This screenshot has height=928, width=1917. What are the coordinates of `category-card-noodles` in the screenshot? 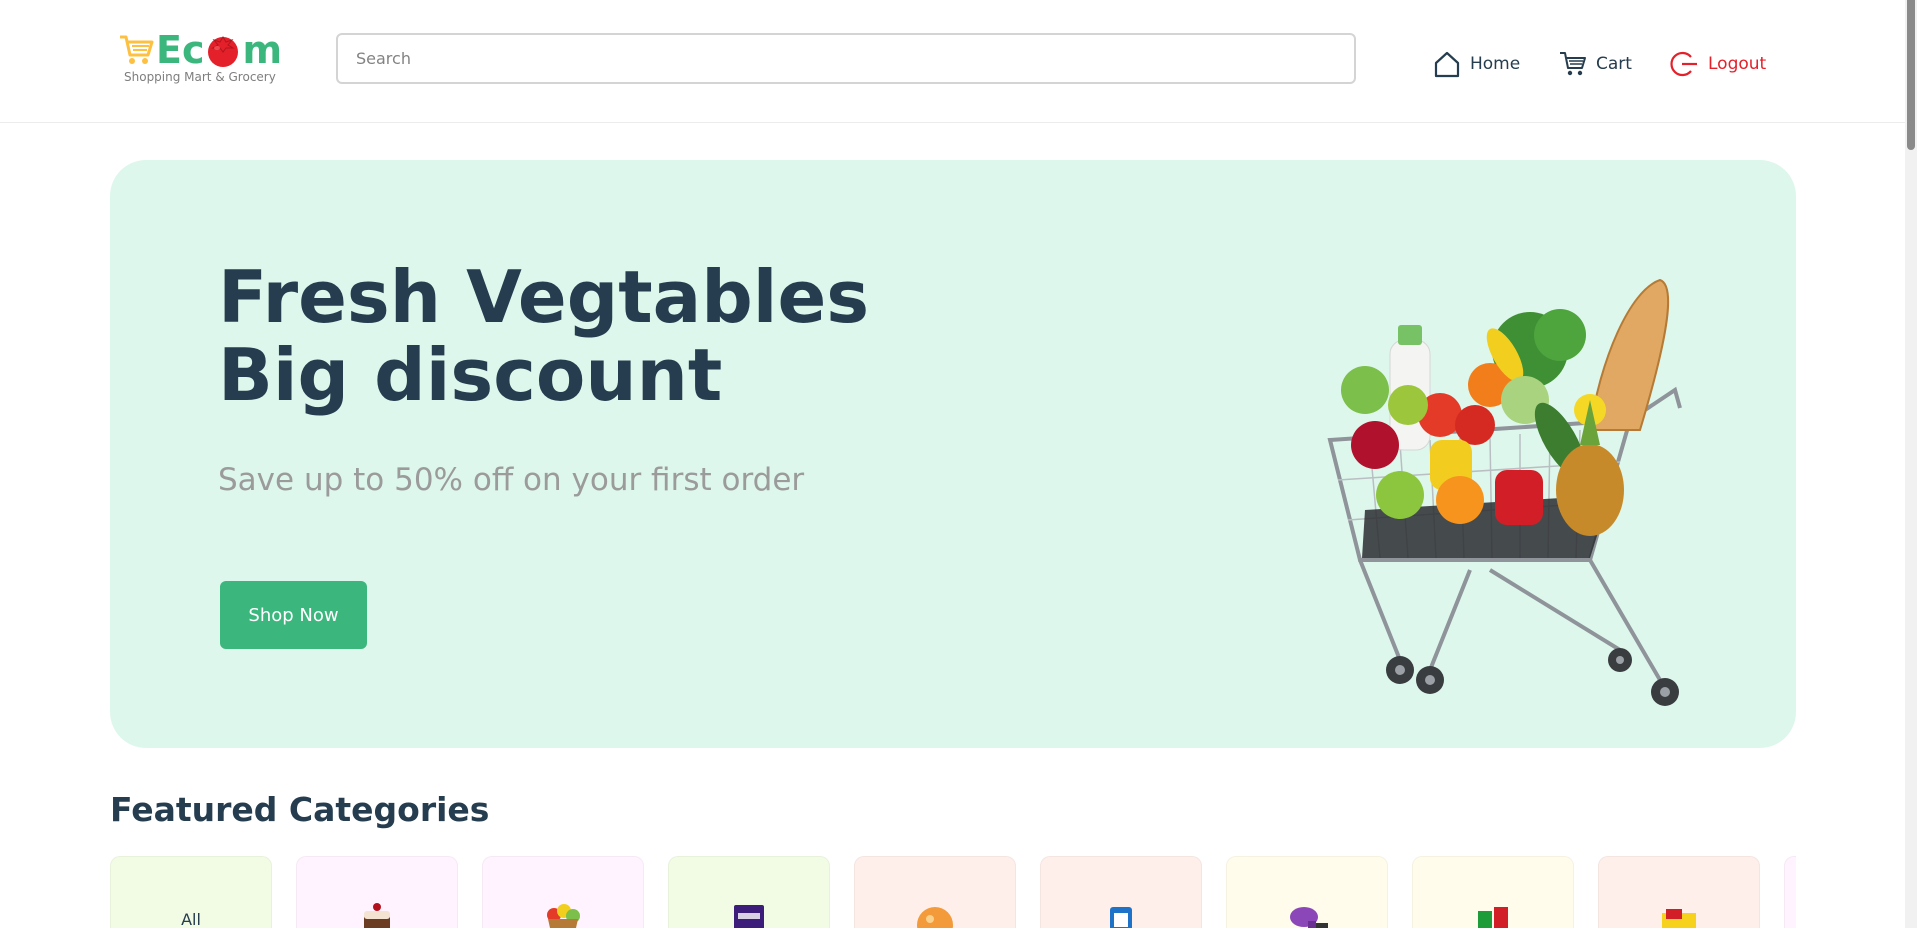 It's located at (1679, 892).